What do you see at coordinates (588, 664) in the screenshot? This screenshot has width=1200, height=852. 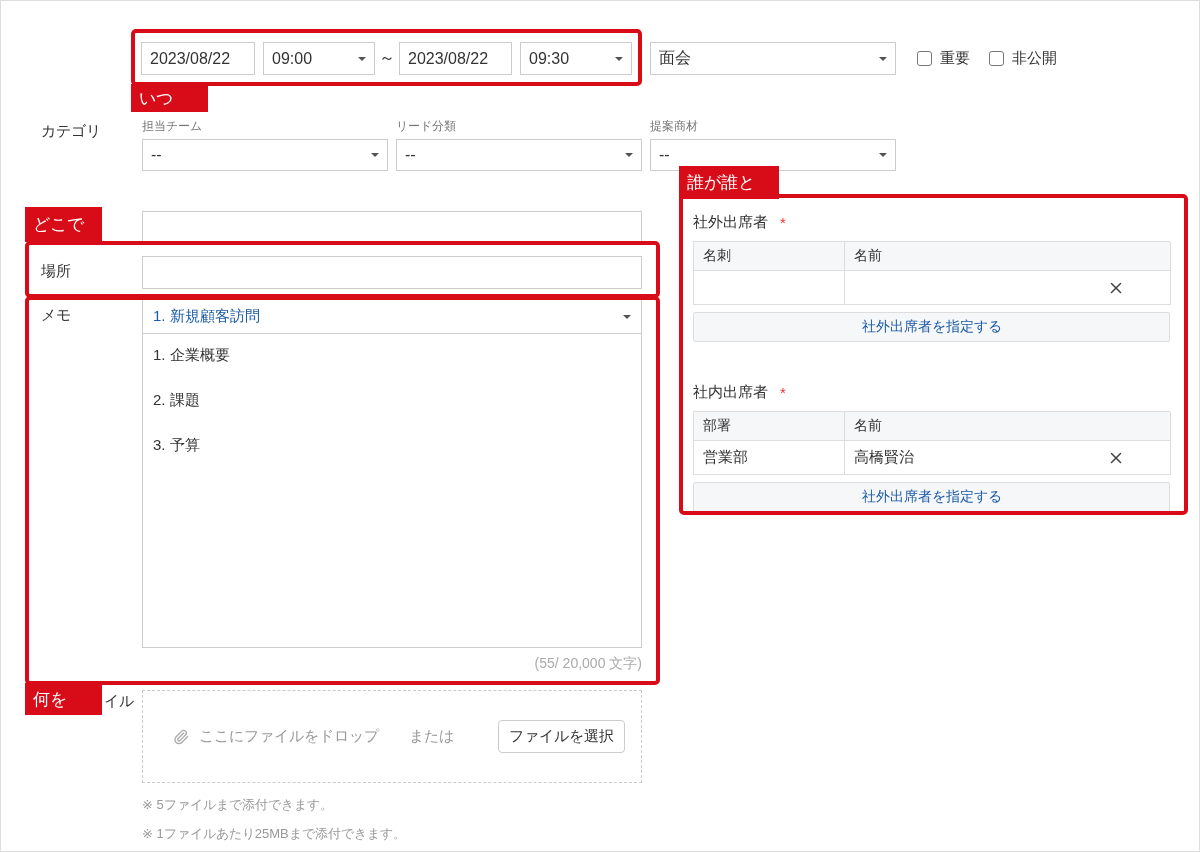 I see `character-counter: (55/ 20,000 文字)` at bounding box center [588, 664].